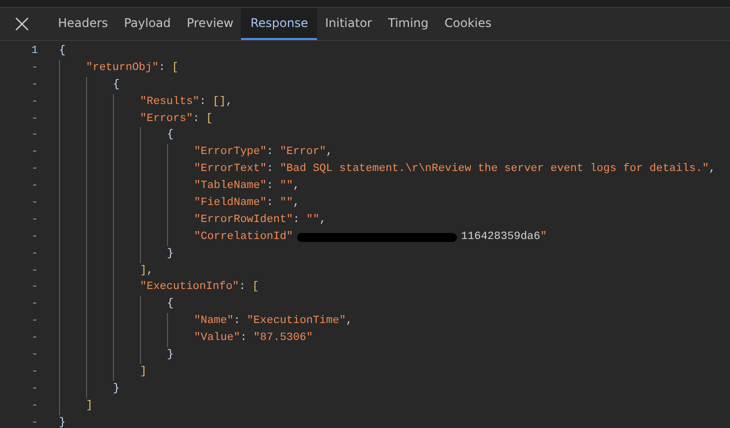 The height and width of the screenshot is (428, 730). I want to click on code-line: "TableName": "",, so click(247, 186).